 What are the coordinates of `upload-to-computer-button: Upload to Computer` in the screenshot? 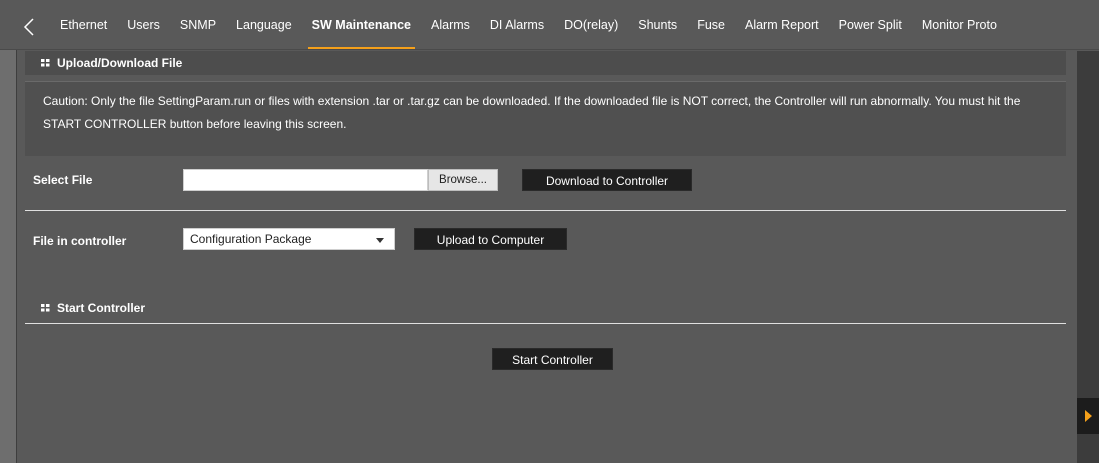 It's located at (490, 239).